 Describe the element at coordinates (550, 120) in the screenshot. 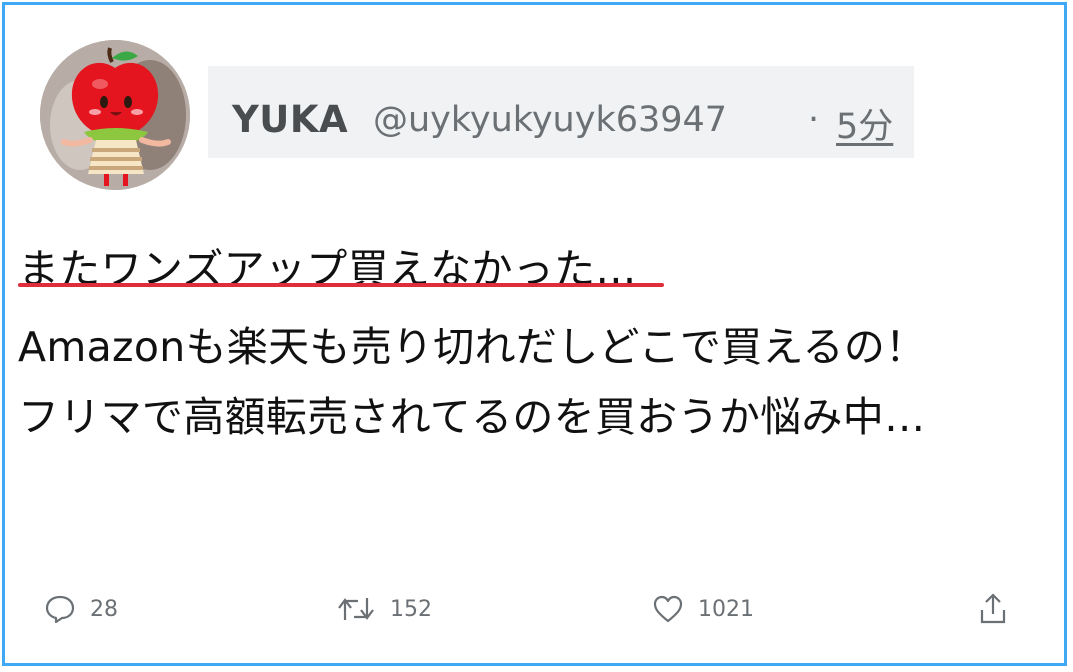

I see `user-handle: @uykyukyuyk63947` at that location.